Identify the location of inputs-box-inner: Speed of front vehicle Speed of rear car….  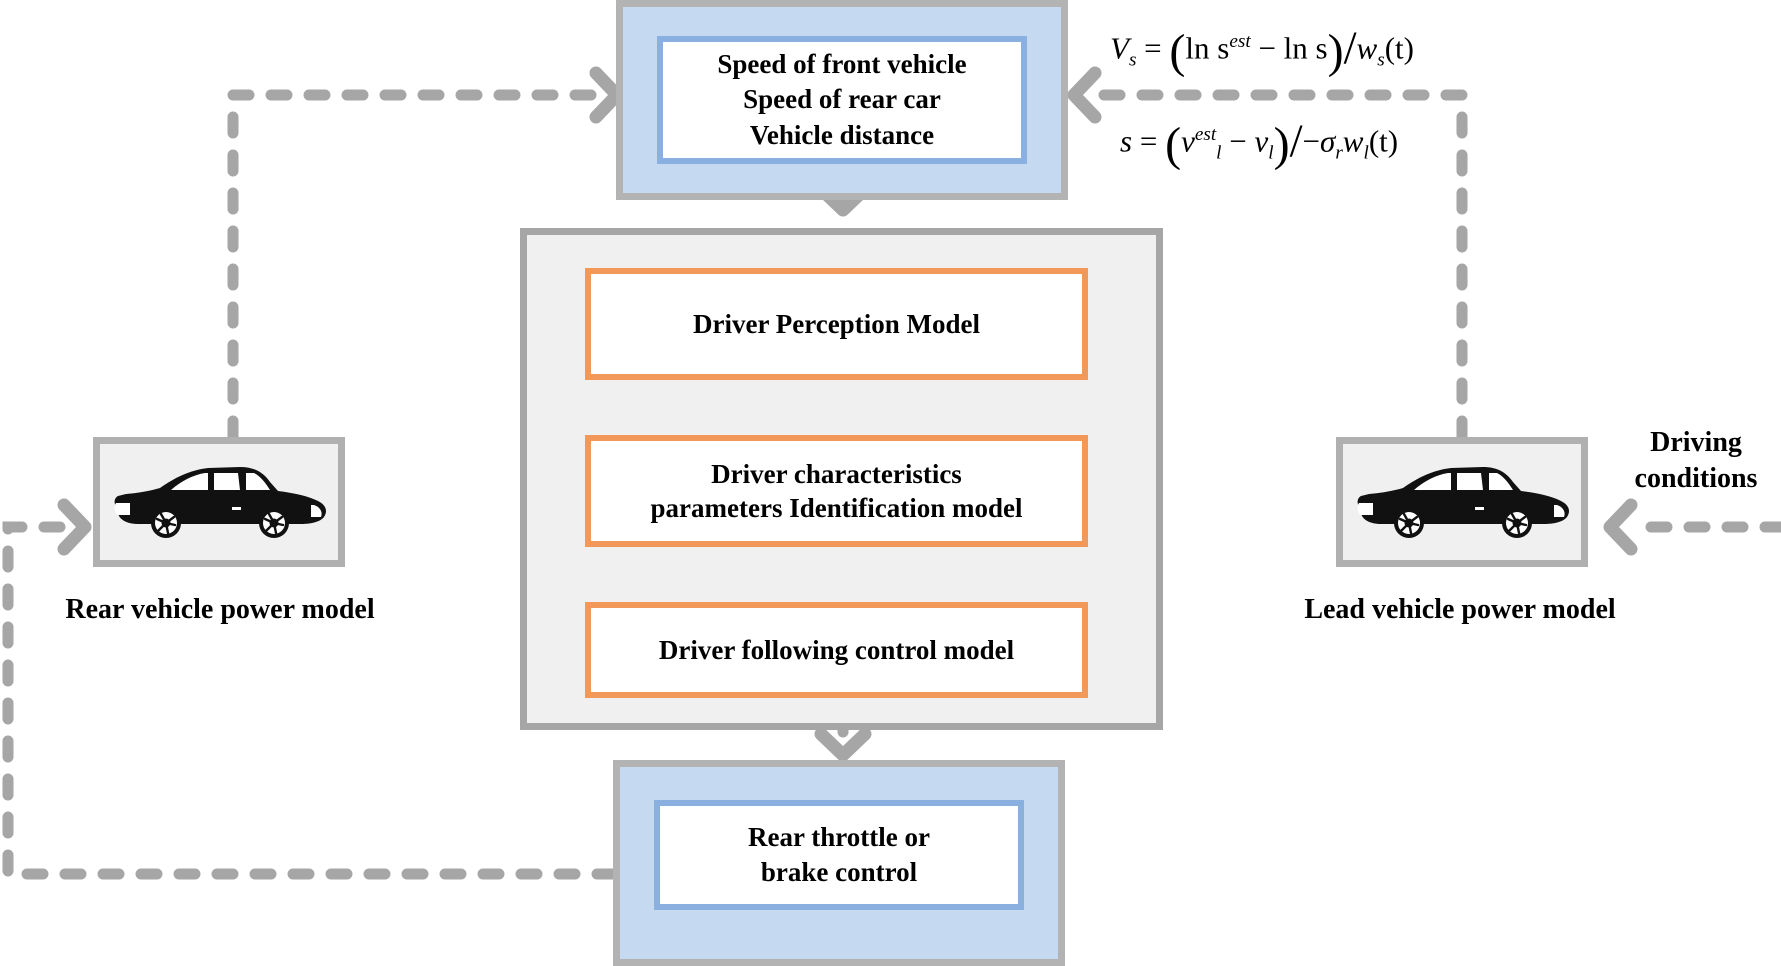
(842, 100).